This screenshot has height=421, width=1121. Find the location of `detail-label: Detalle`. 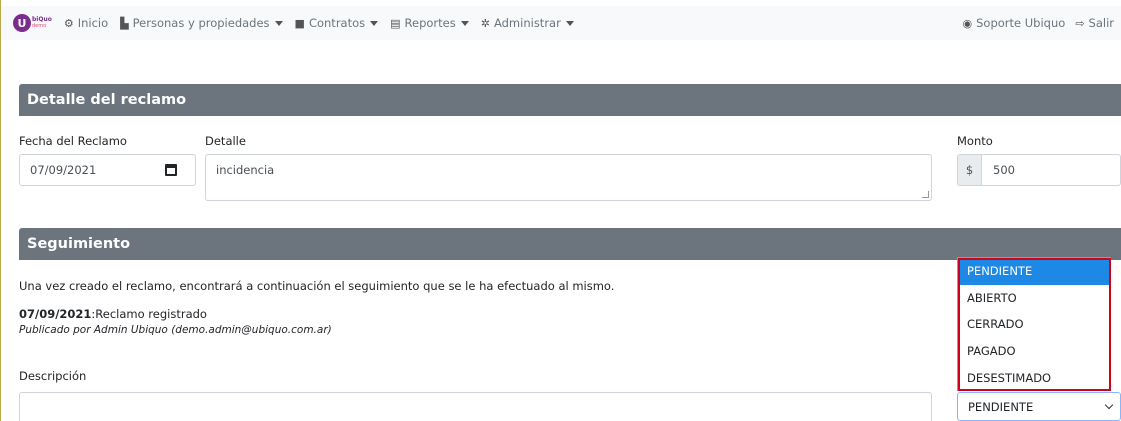

detail-label: Detalle is located at coordinates (225, 141).